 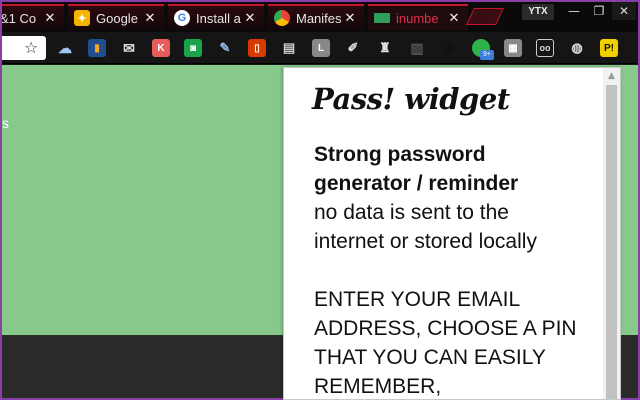 What do you see at coordinates (611, 76) in the screenshot?
I see `scroll-up-arrow-icon: ▲` at bounding box center [611, 76].